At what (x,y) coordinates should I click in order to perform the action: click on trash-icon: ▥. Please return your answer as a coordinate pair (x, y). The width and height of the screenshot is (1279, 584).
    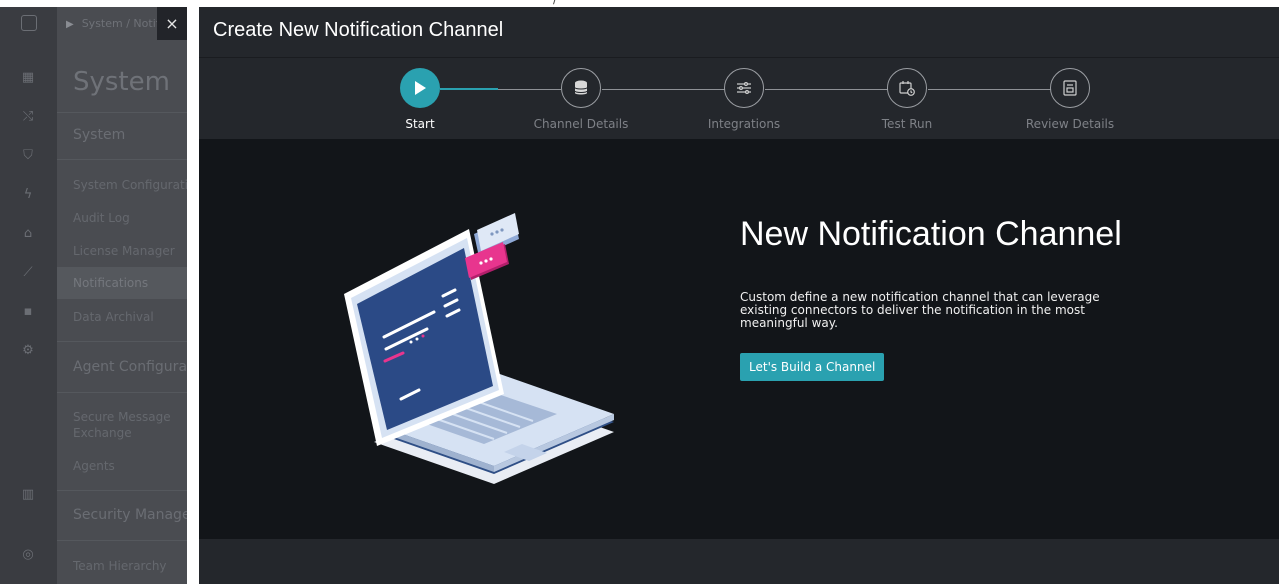
    Looking at the image, I should click on (28, 494).